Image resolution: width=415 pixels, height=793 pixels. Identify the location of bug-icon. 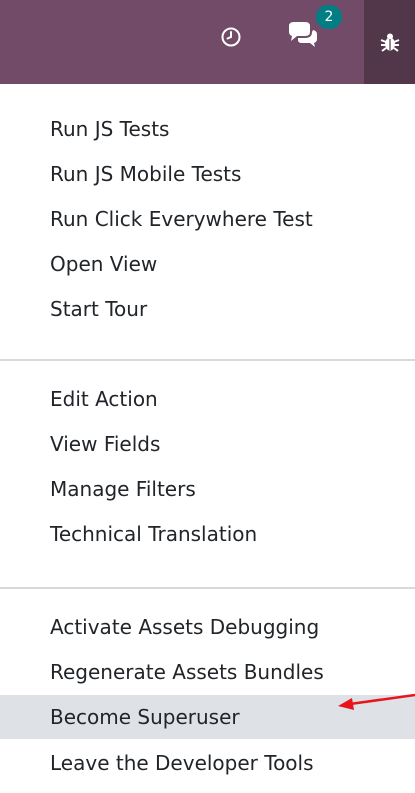
(389, 42).